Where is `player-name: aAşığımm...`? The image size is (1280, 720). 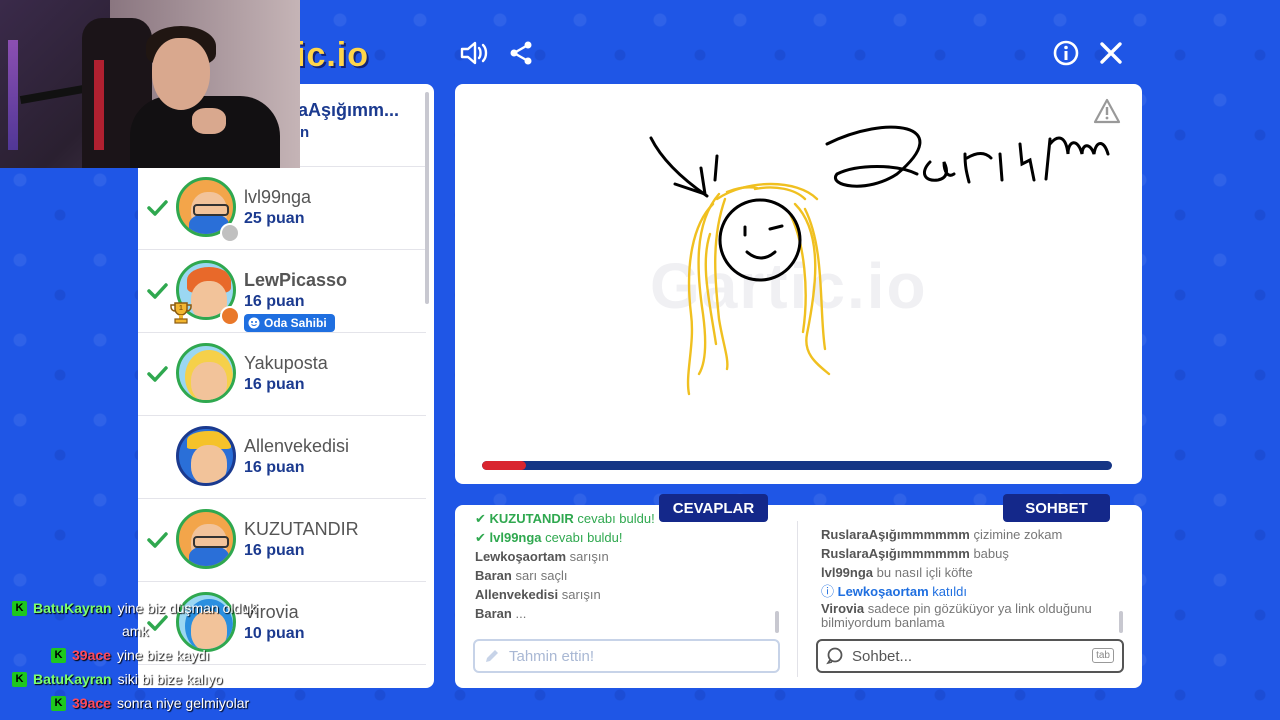 player-name: aAşığımm... is located at coordinates (349, 110).